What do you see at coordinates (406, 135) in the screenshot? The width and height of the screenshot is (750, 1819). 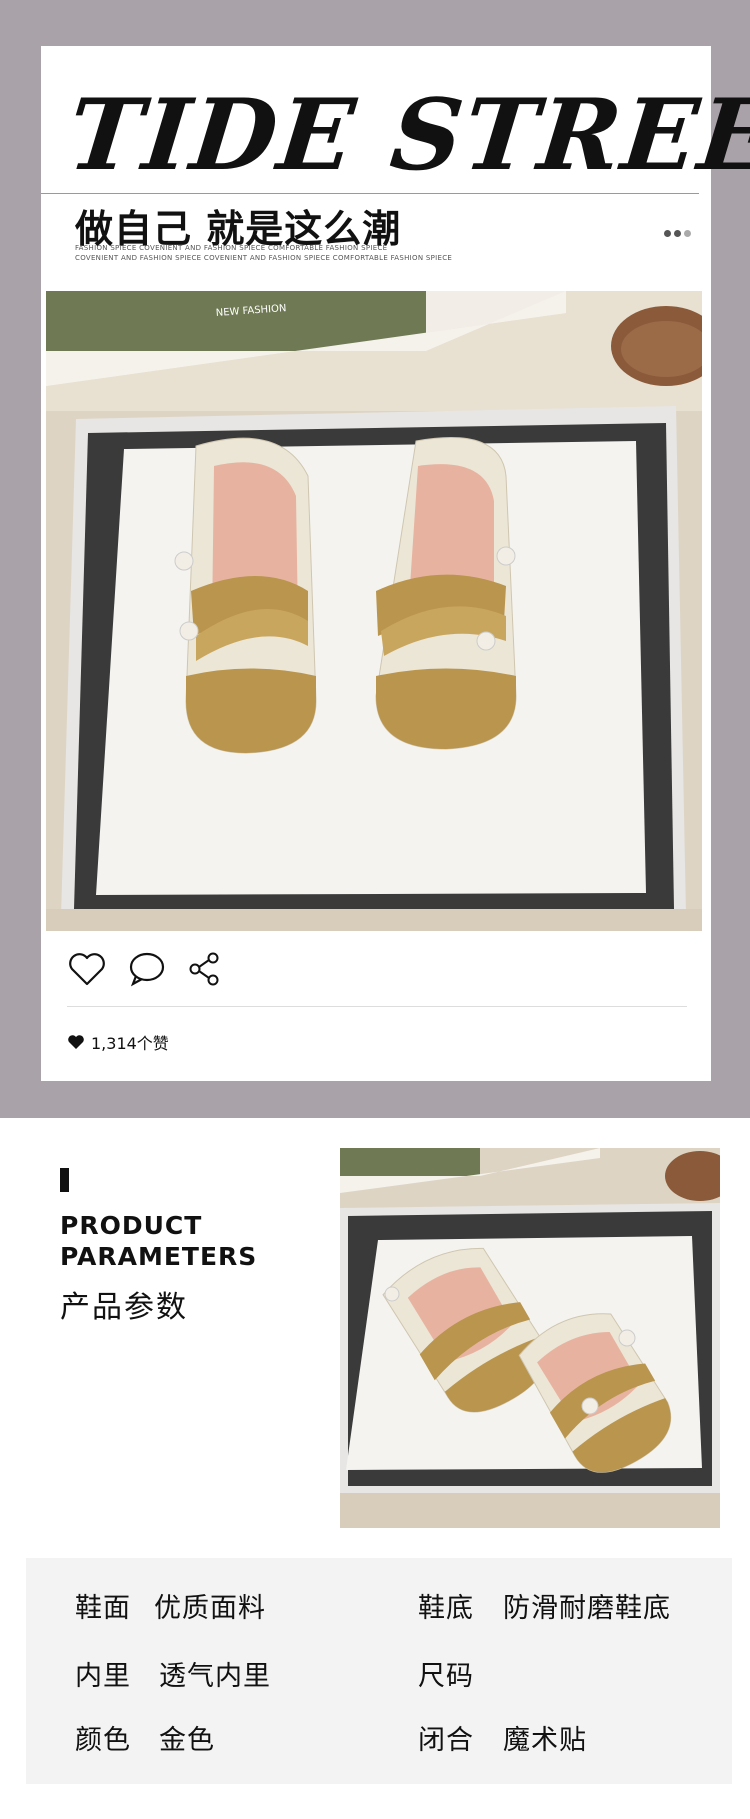 I see `brand-title: TIDE STREET` at bounding box center [406, 135].